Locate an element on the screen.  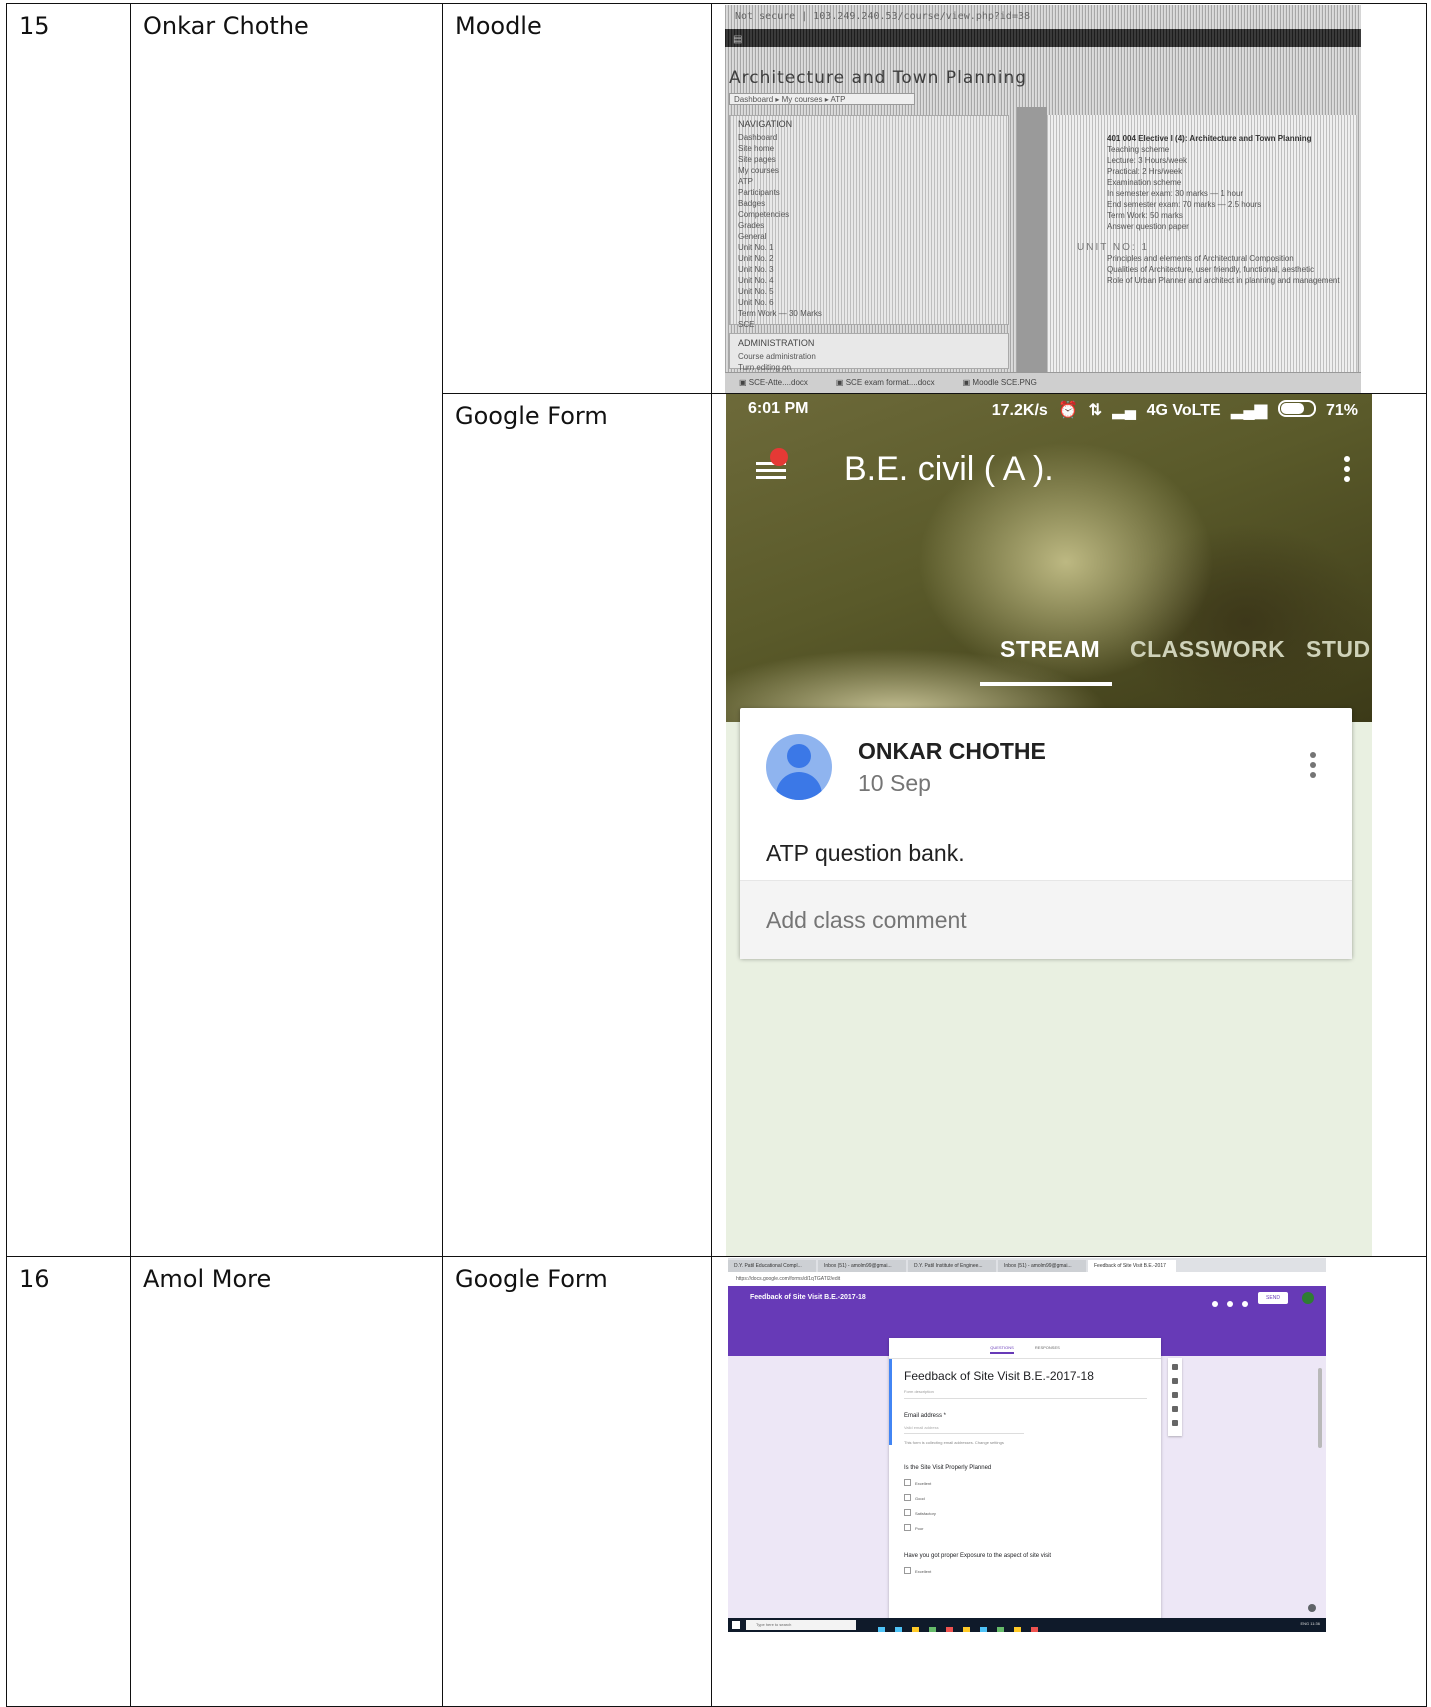
form-card-tabs: QUESTIONS RESPONSES is located at coordinates (1025, 1348).